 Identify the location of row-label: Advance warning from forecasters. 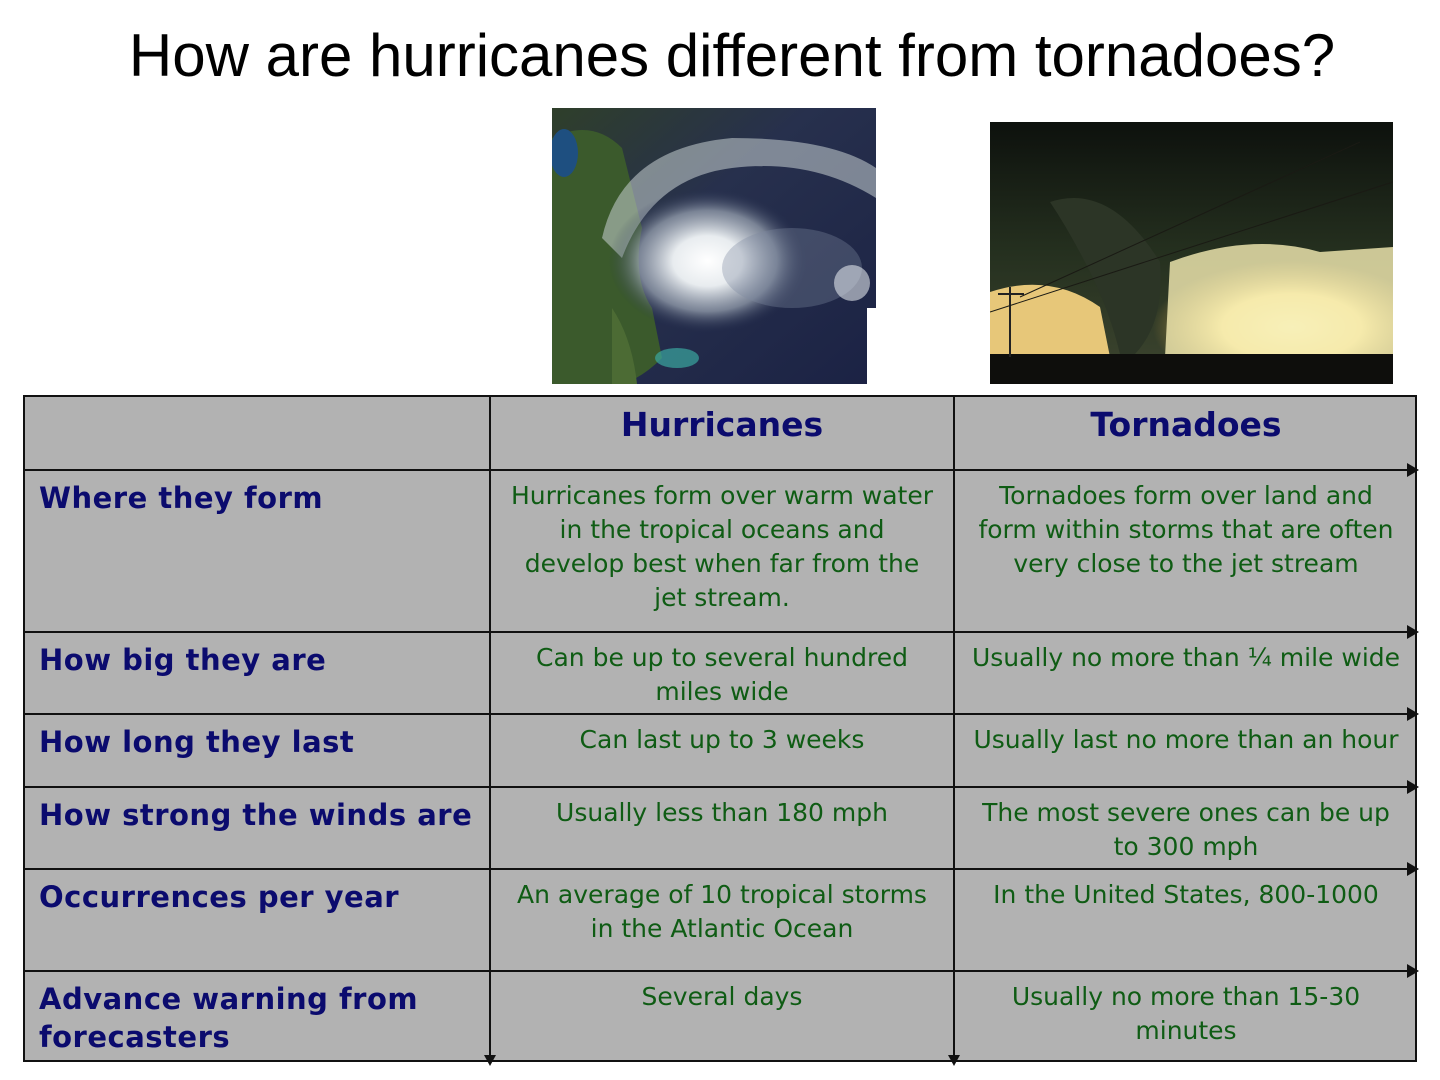
(229, 1018).